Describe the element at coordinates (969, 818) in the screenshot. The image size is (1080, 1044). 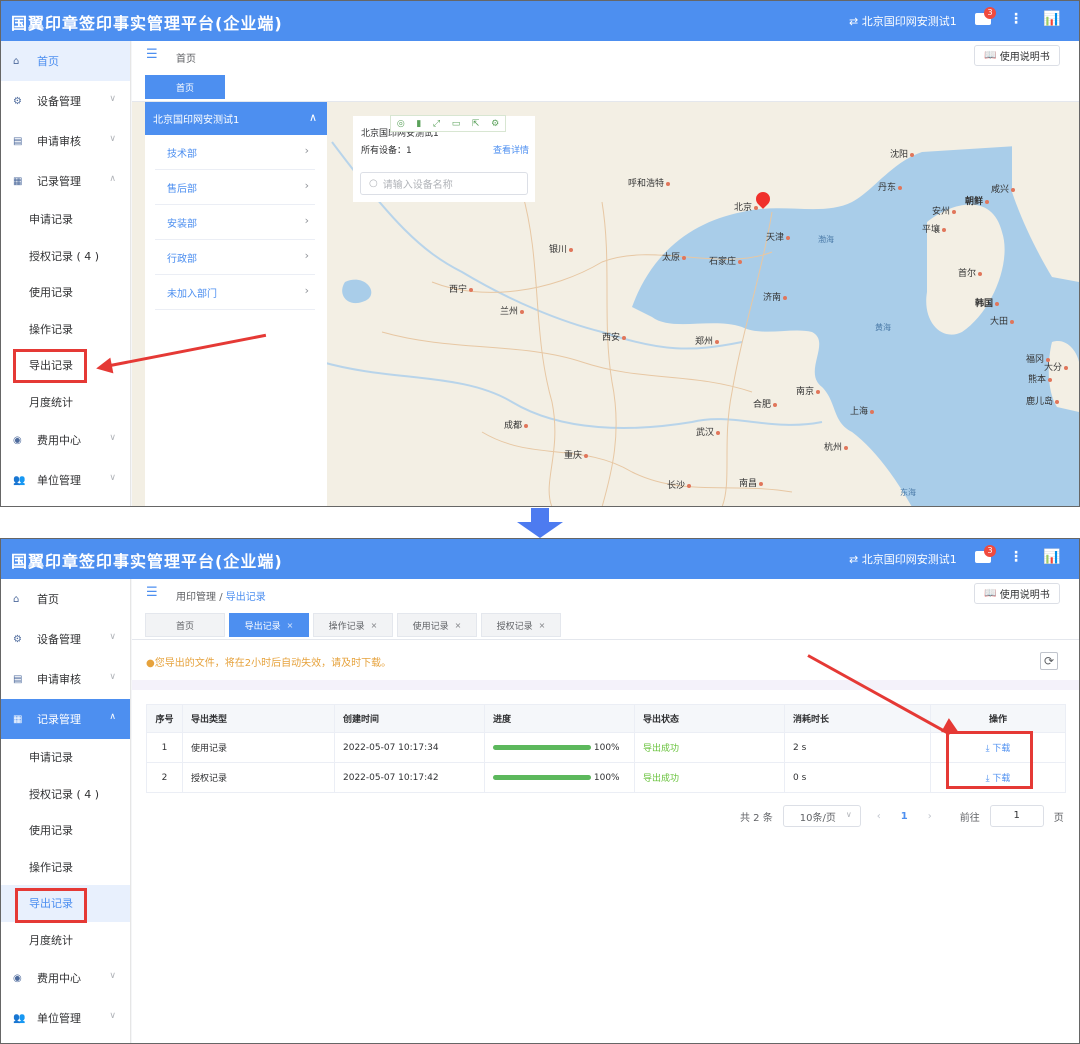
I see `goto-label: 前往` at that location.